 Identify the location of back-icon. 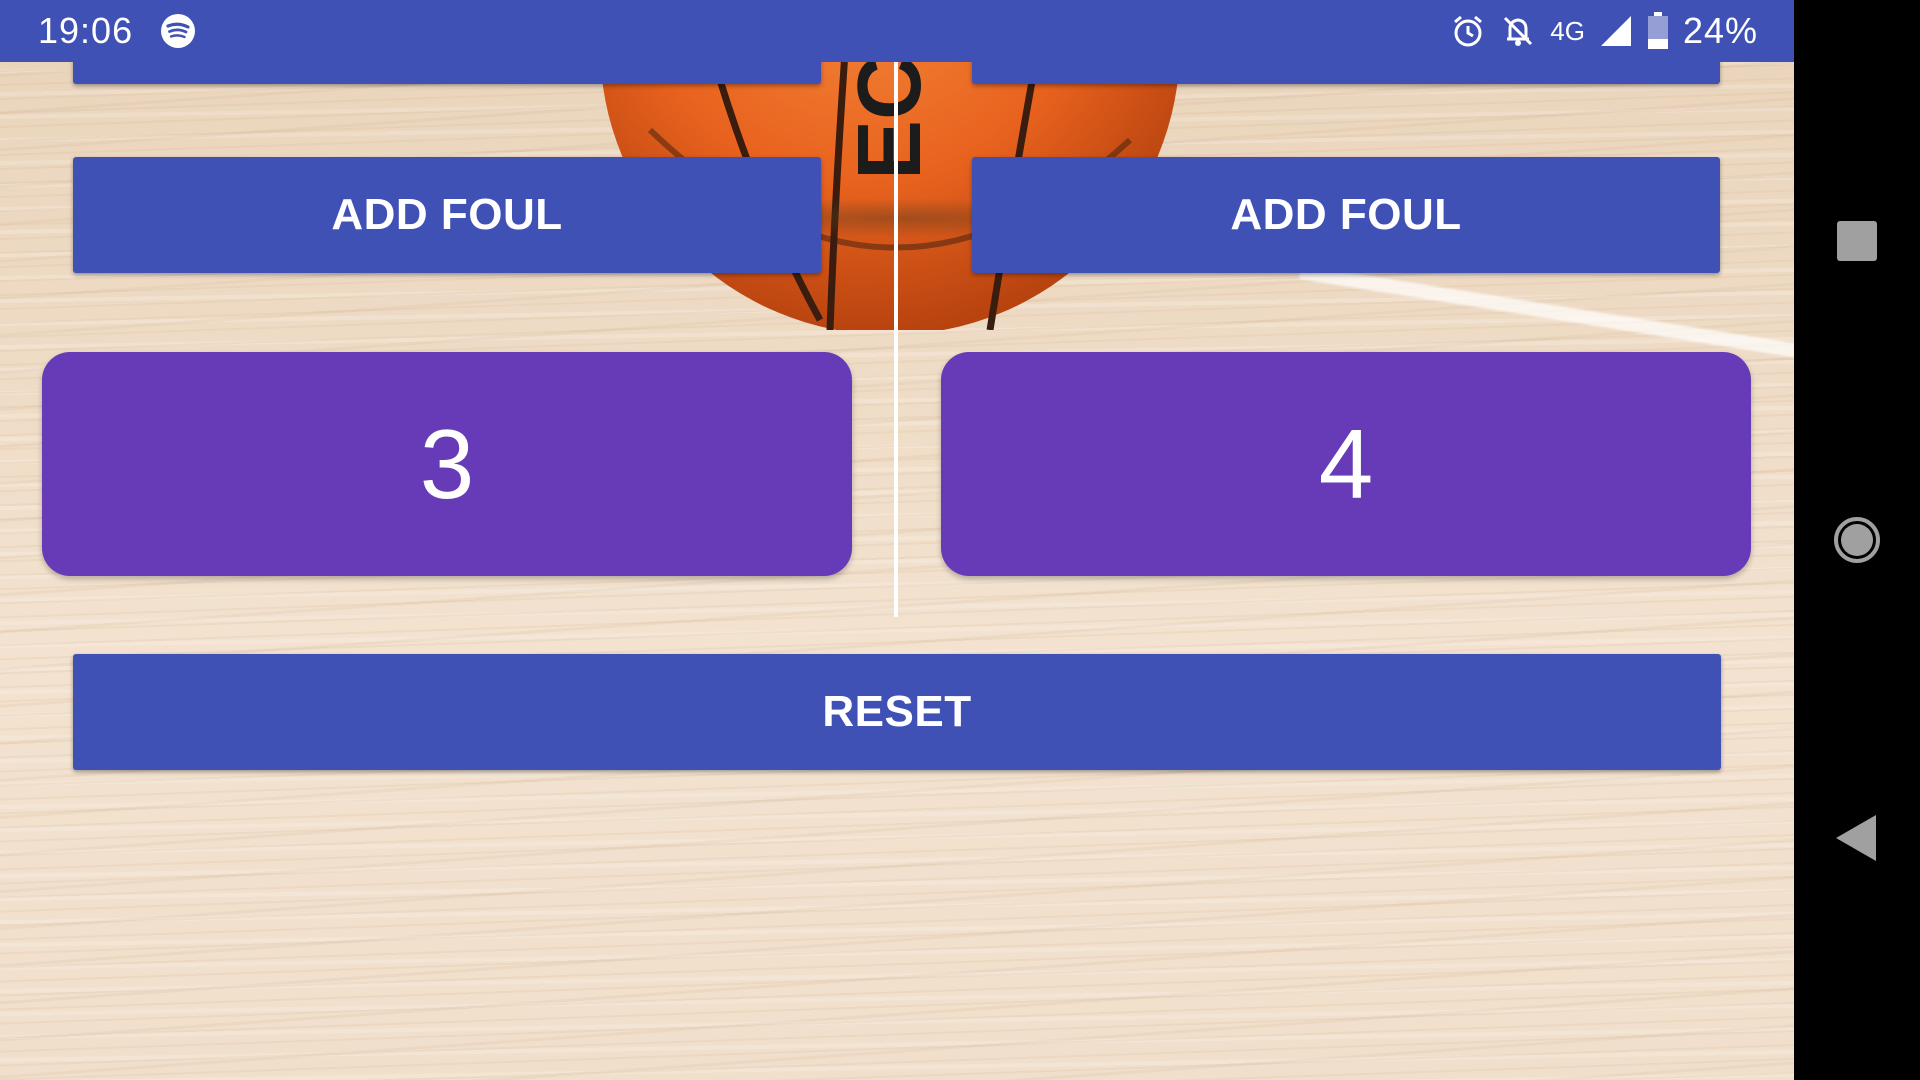
(1856, 838).